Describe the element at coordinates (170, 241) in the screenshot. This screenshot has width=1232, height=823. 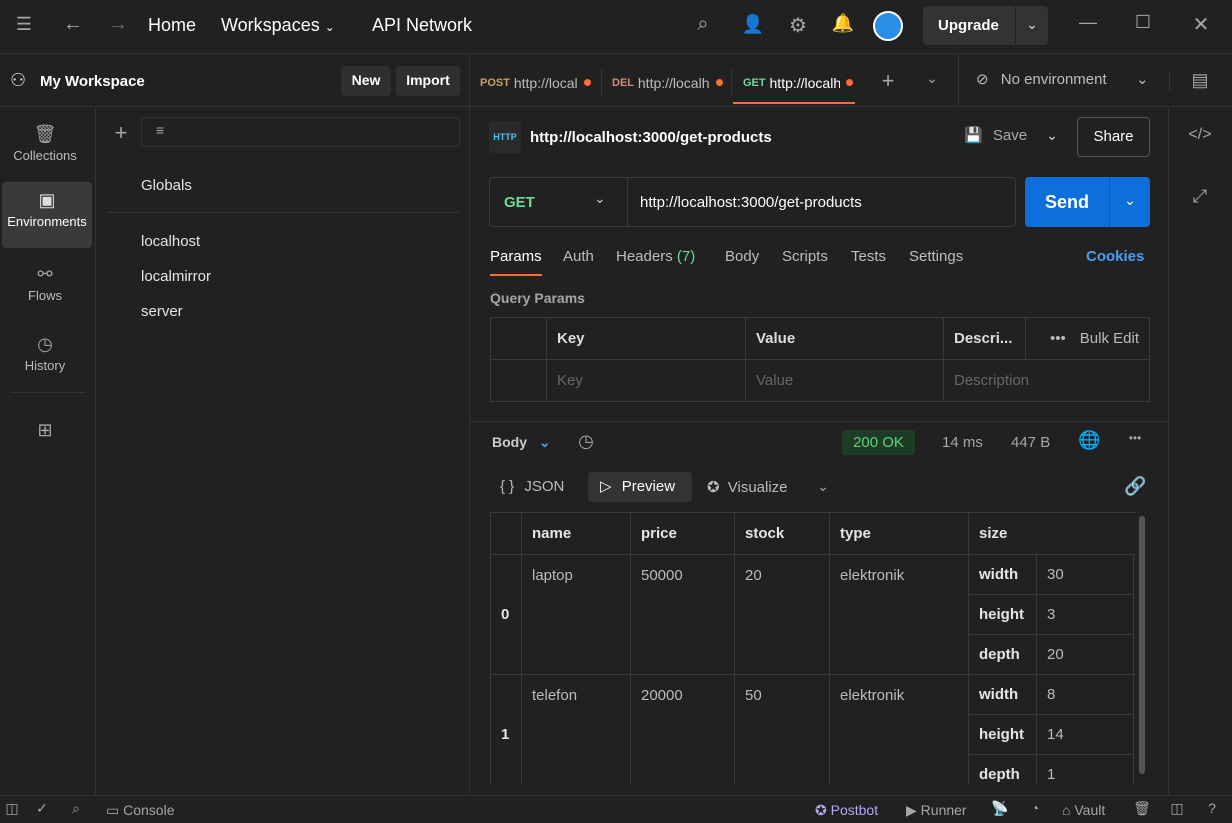
I see `environment-item: localhost` at that location.